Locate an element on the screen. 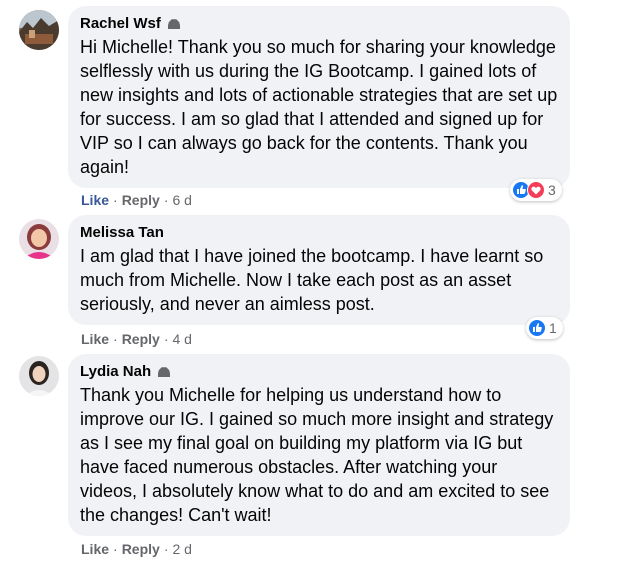 Image resolution: width=622 pixels, height=562 pixels. reaction-count: 1 is located at coordinates (553, 328).